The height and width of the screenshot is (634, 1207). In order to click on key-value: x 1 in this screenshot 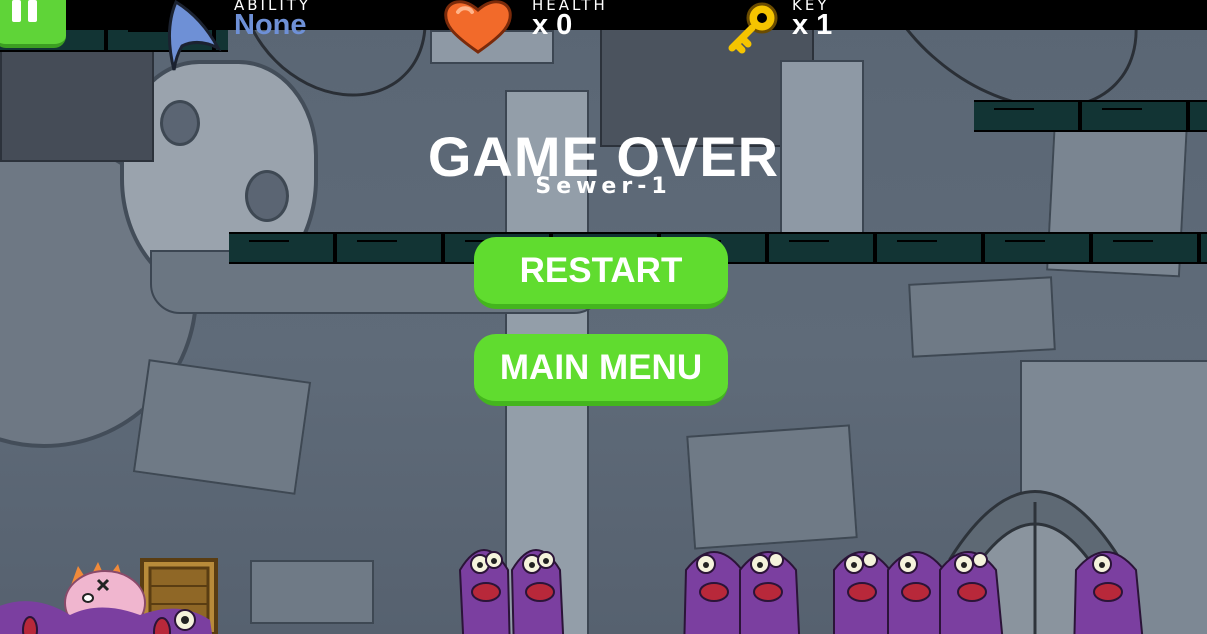, I will do `click(812, 25)`.